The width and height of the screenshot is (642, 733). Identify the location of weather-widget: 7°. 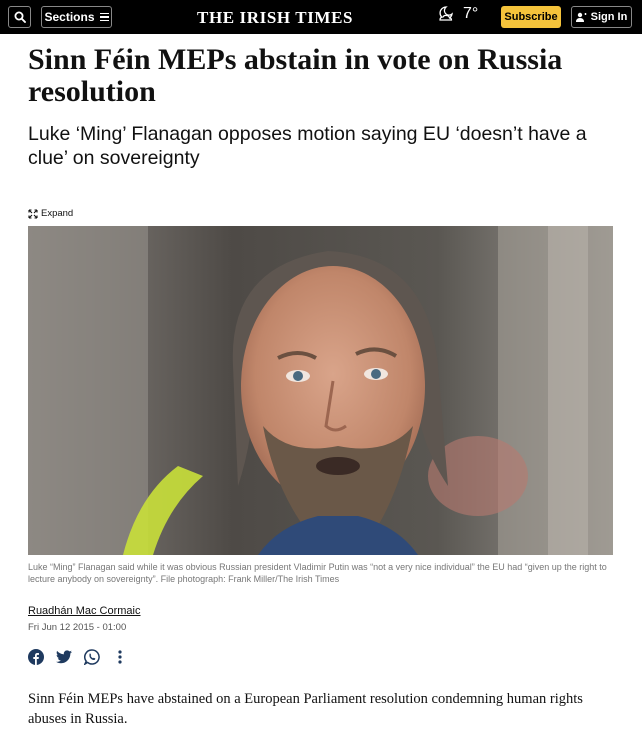
(457, 14).